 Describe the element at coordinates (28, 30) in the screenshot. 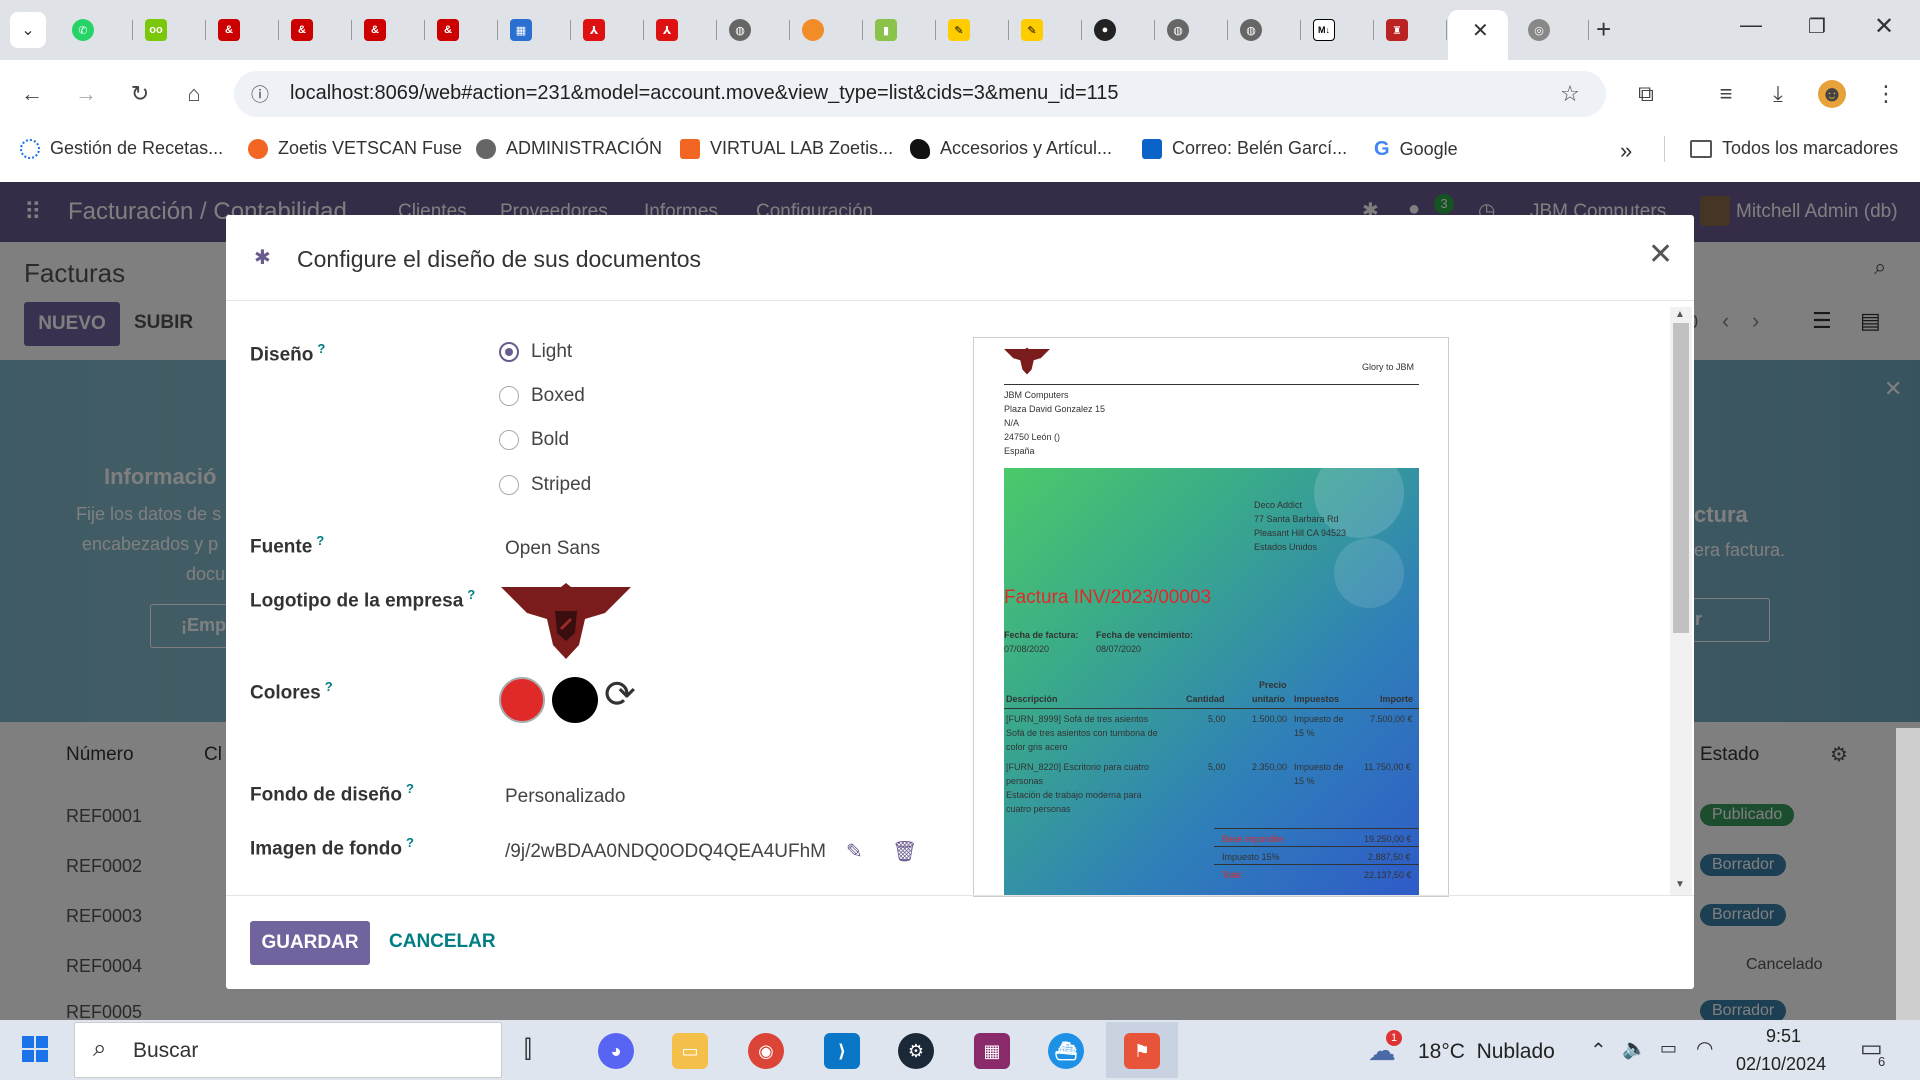

I see `tab-search-button: ⌄` at that location.